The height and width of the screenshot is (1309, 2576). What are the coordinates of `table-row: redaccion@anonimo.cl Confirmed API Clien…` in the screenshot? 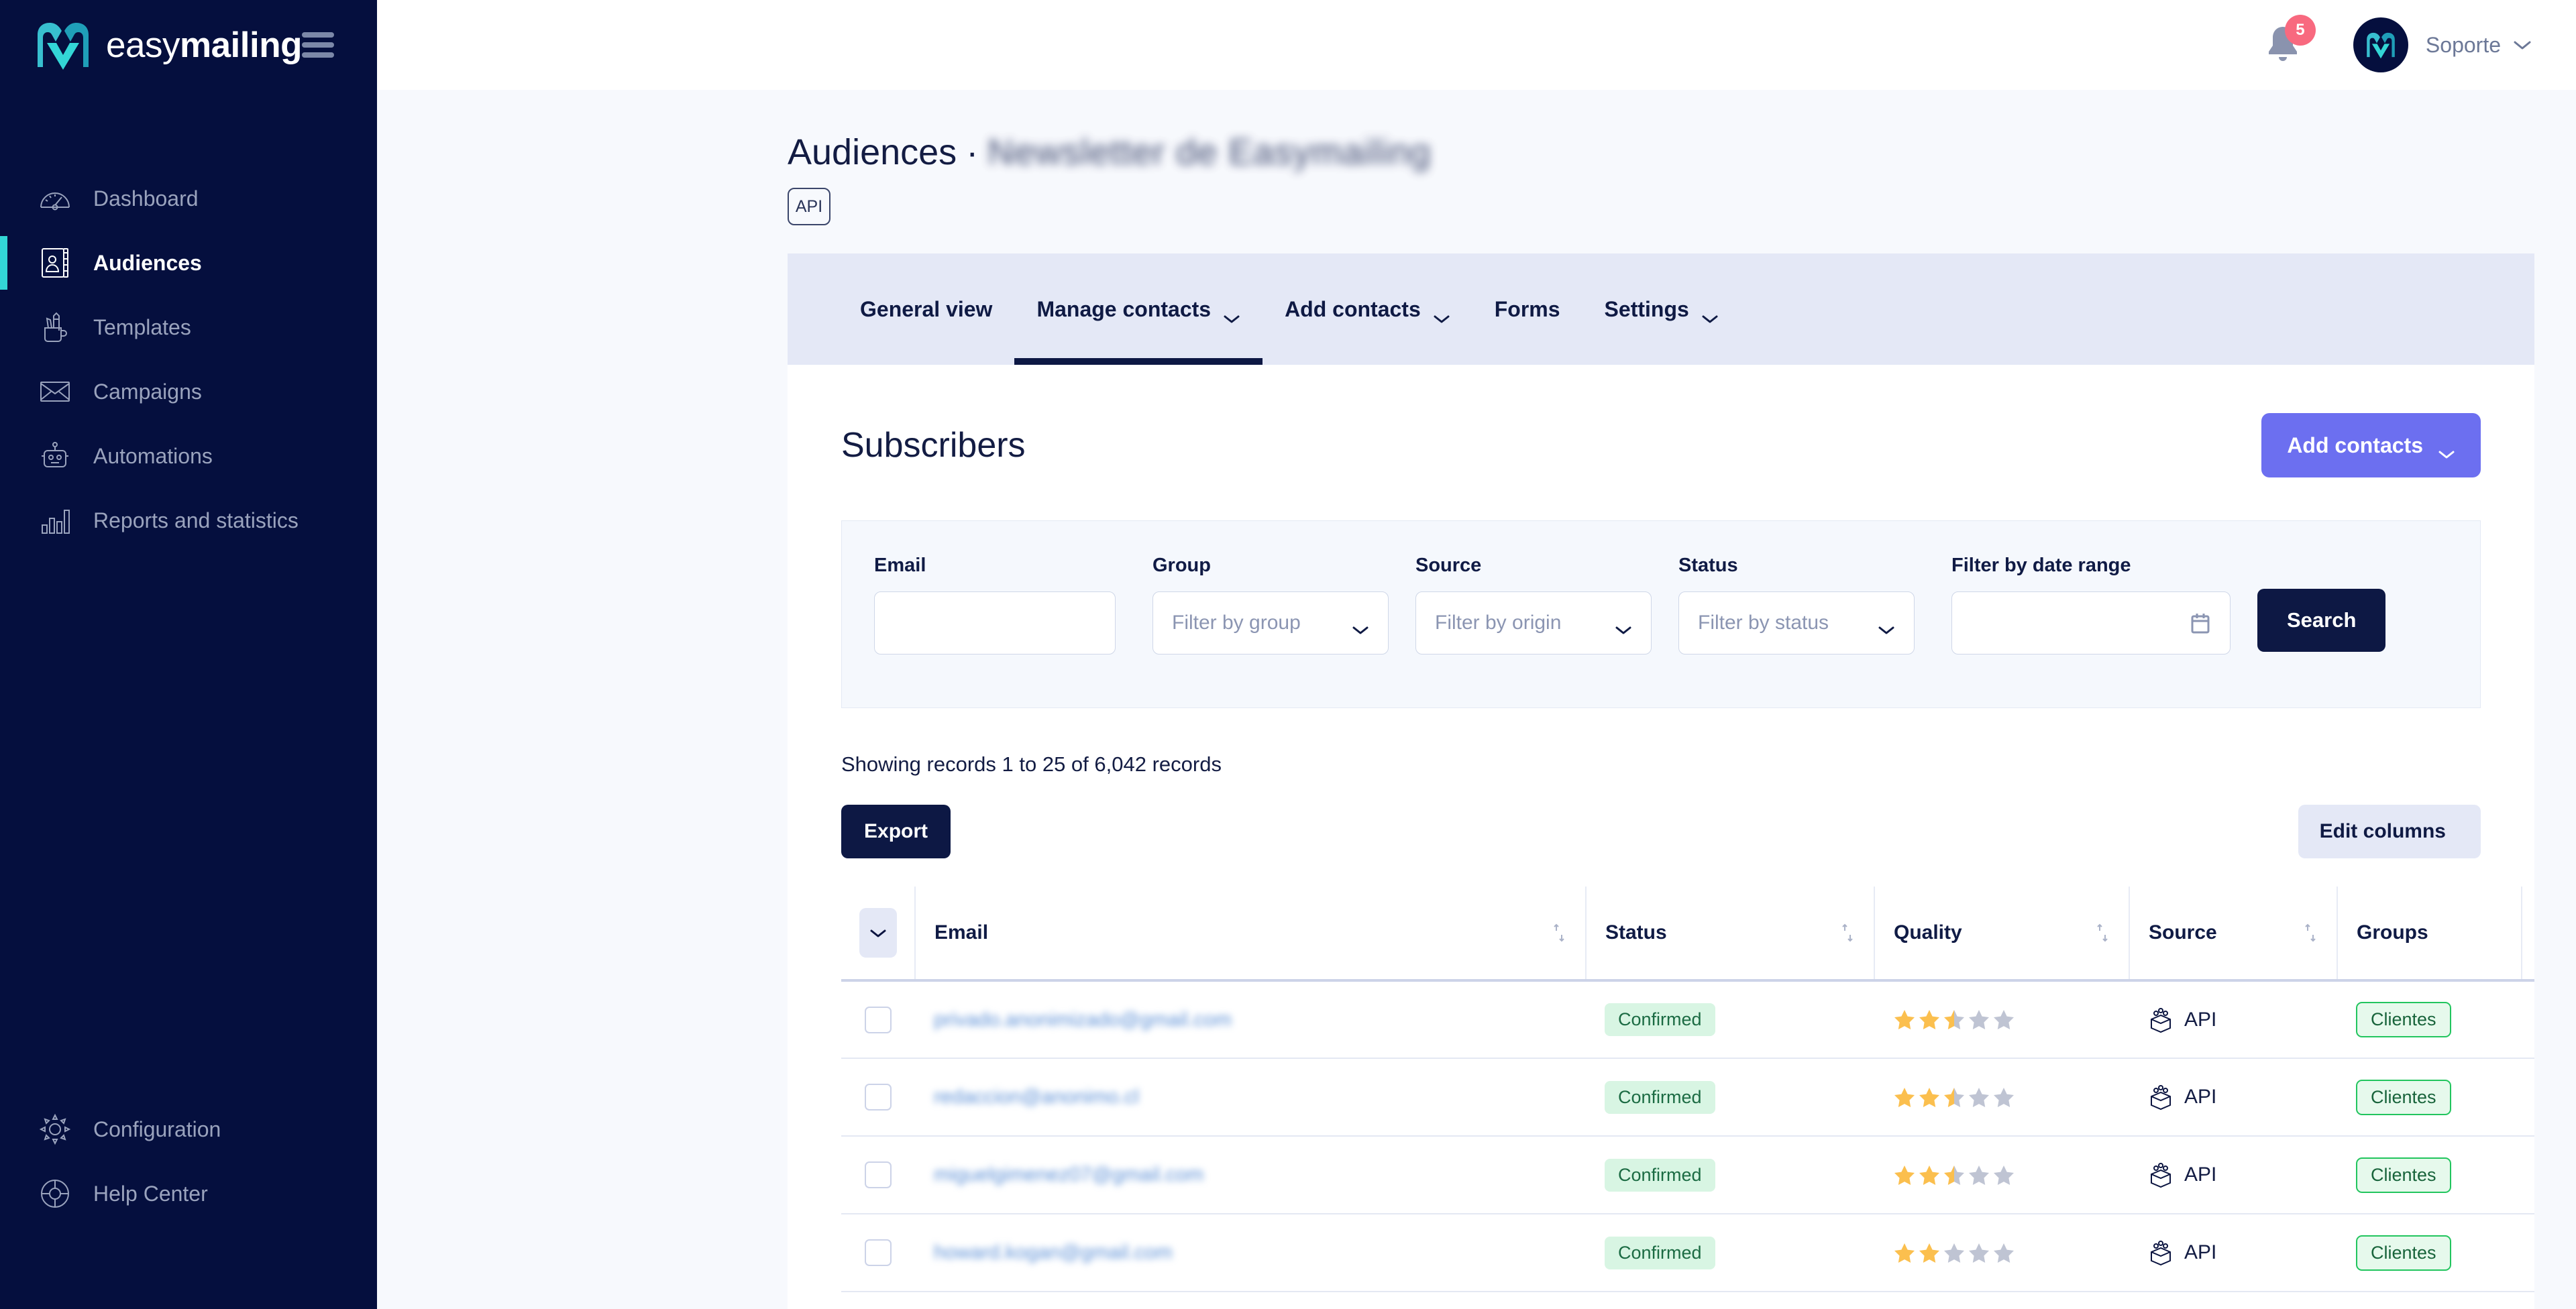 It's located at (1687, 1097).